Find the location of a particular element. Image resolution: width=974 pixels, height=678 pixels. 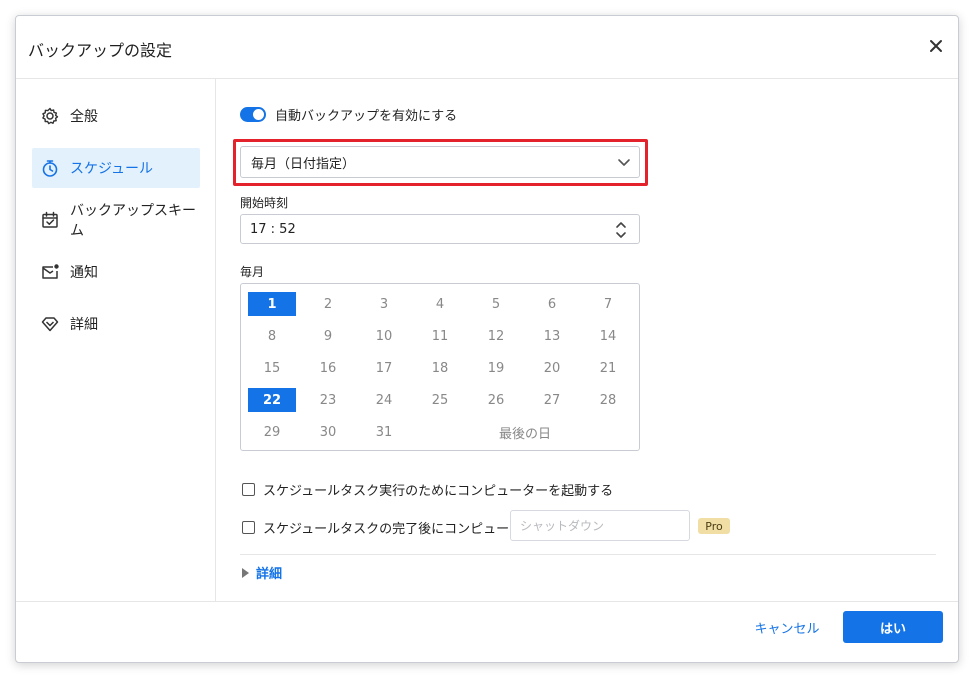

day-cell: 5 is located at coordinates (496, 304).